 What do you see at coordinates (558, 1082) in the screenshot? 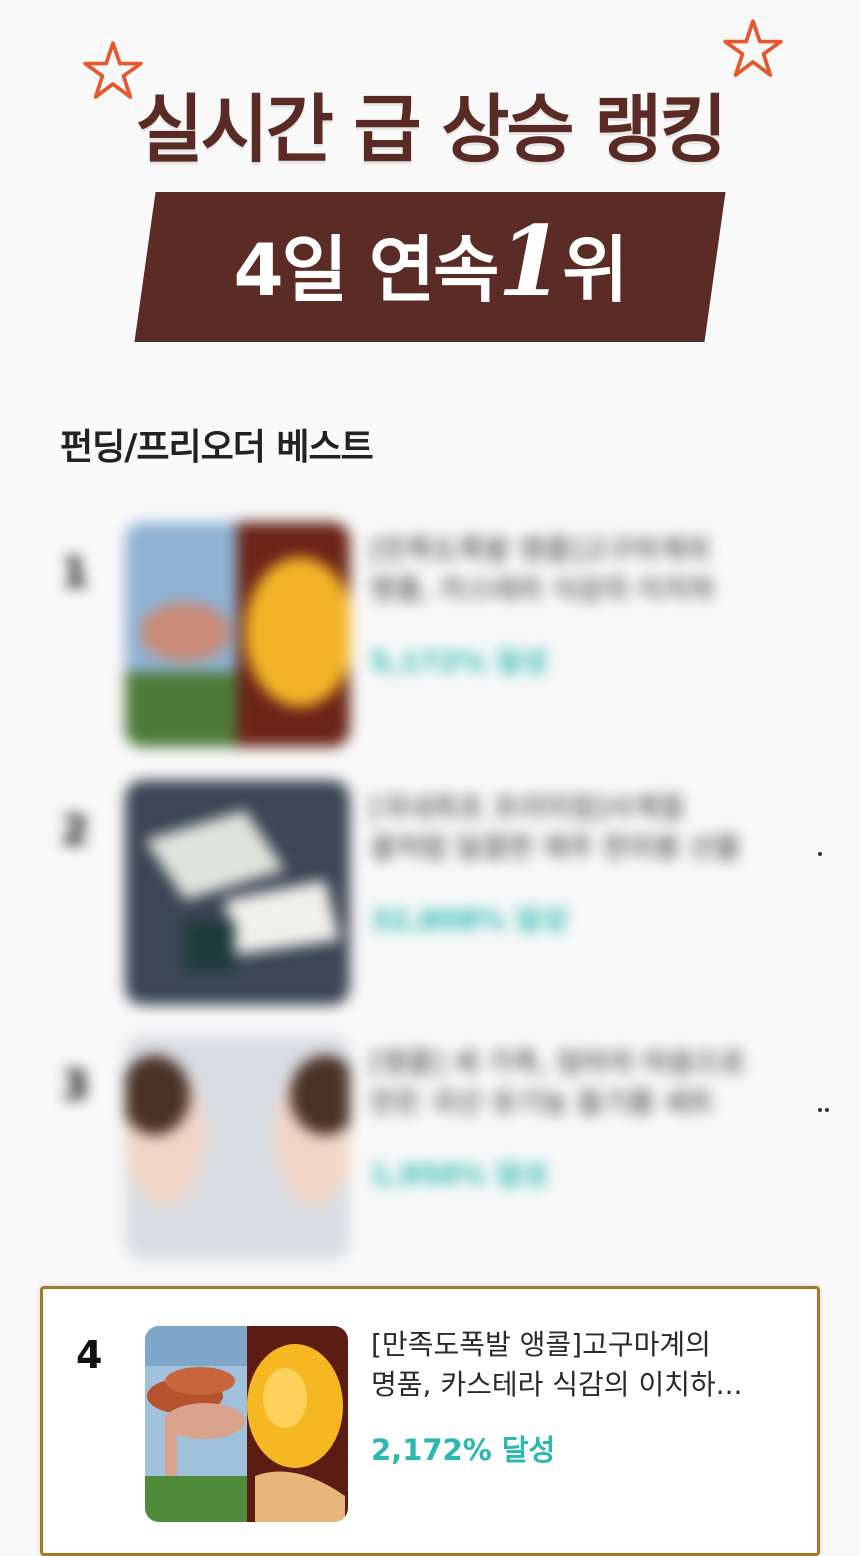
I see `product-title: [앵콜] 세 가족, 엄마의 마음으로 만든 국산 유기농 들기름 세트` at bounding box center [558, 1082].